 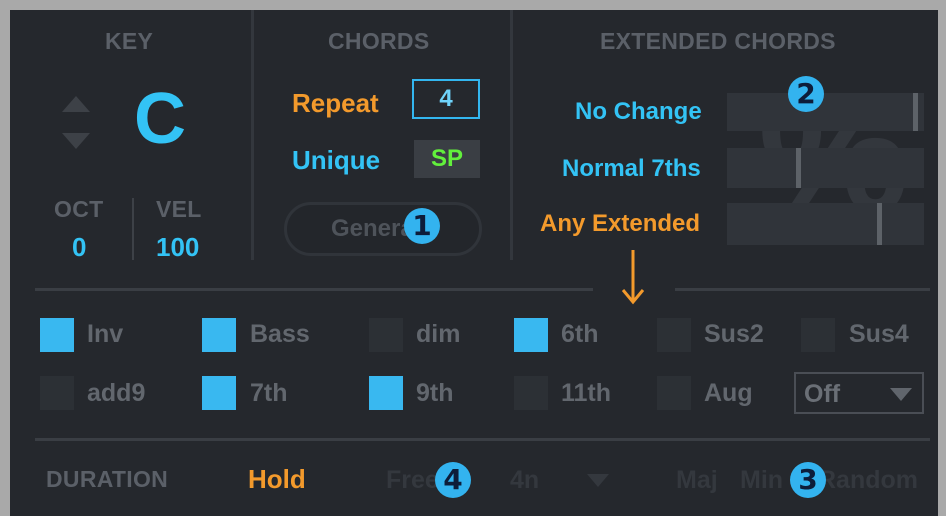 I want to click on 9th-checkbox, so click(x=386, y=393).